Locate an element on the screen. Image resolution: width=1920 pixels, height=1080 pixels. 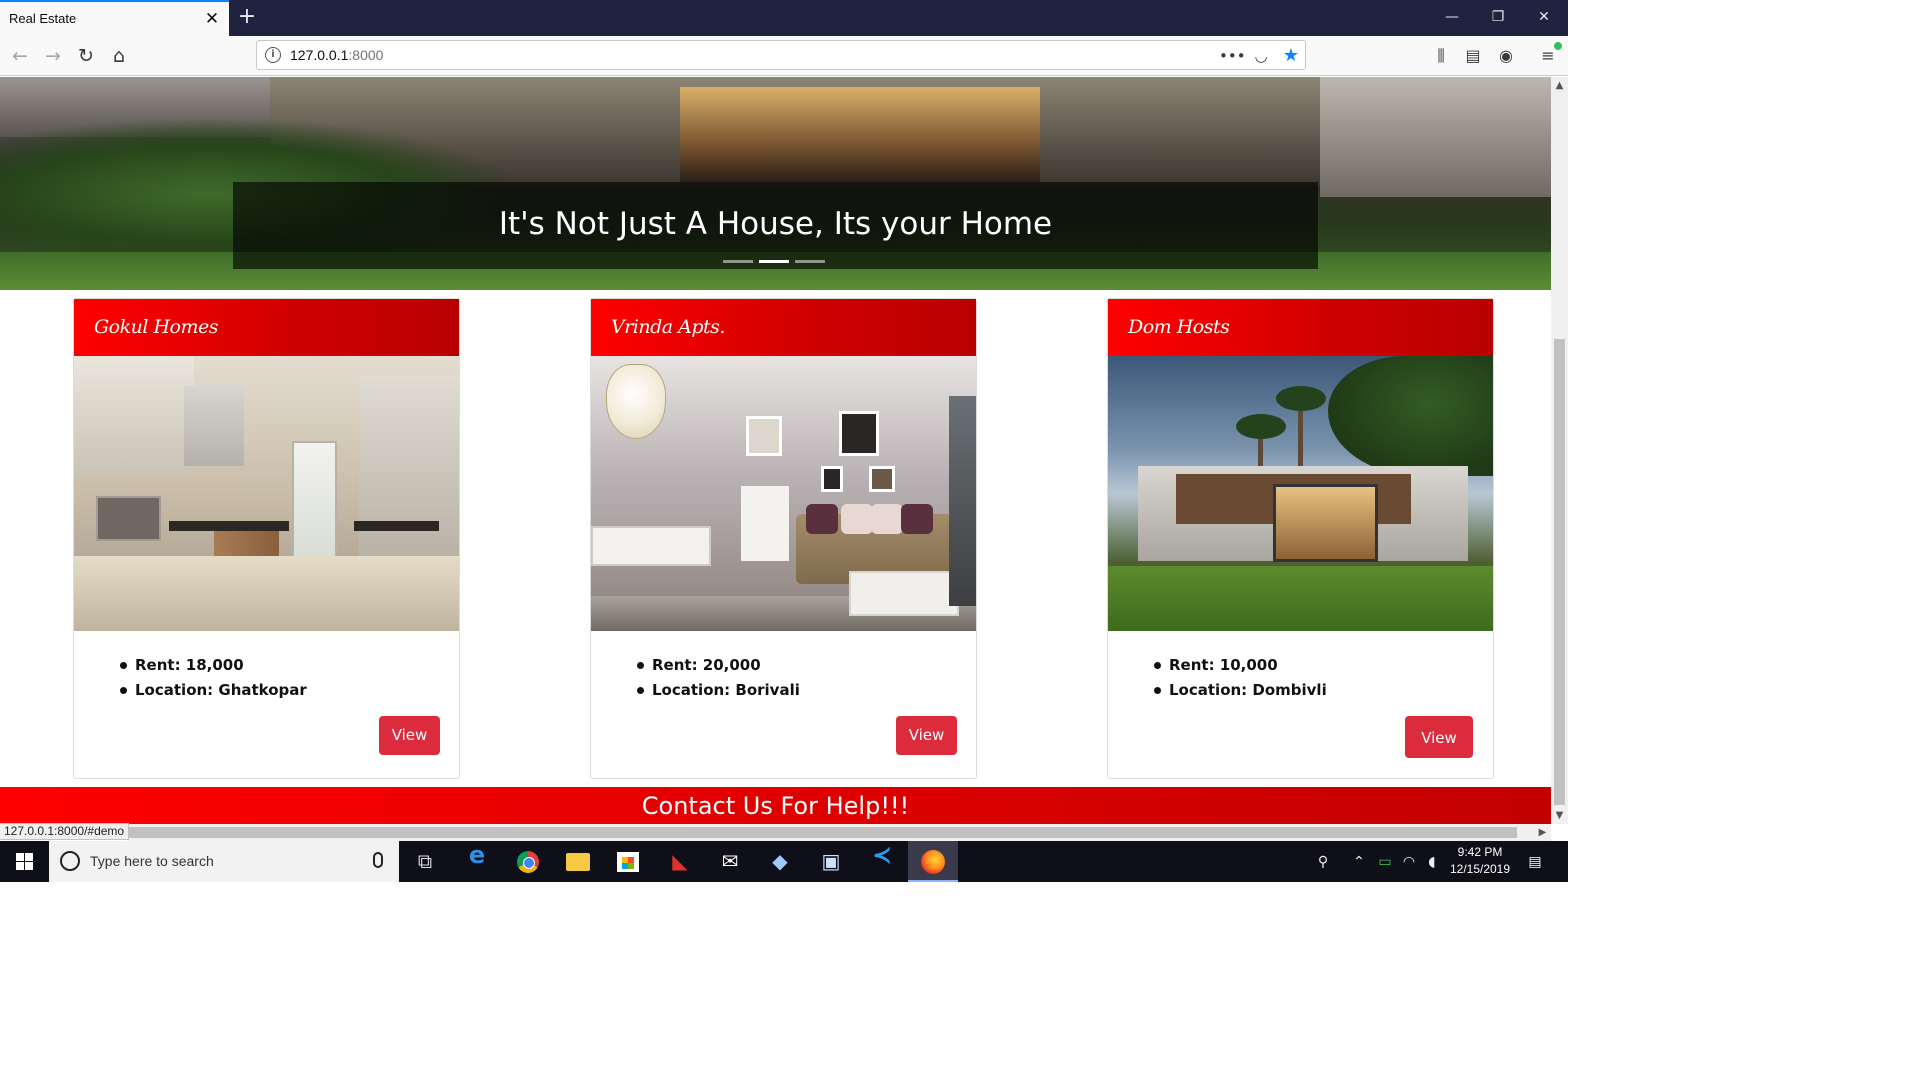
tab-real-estate: Real Estate ✕ is located at coordinates (114, 18).